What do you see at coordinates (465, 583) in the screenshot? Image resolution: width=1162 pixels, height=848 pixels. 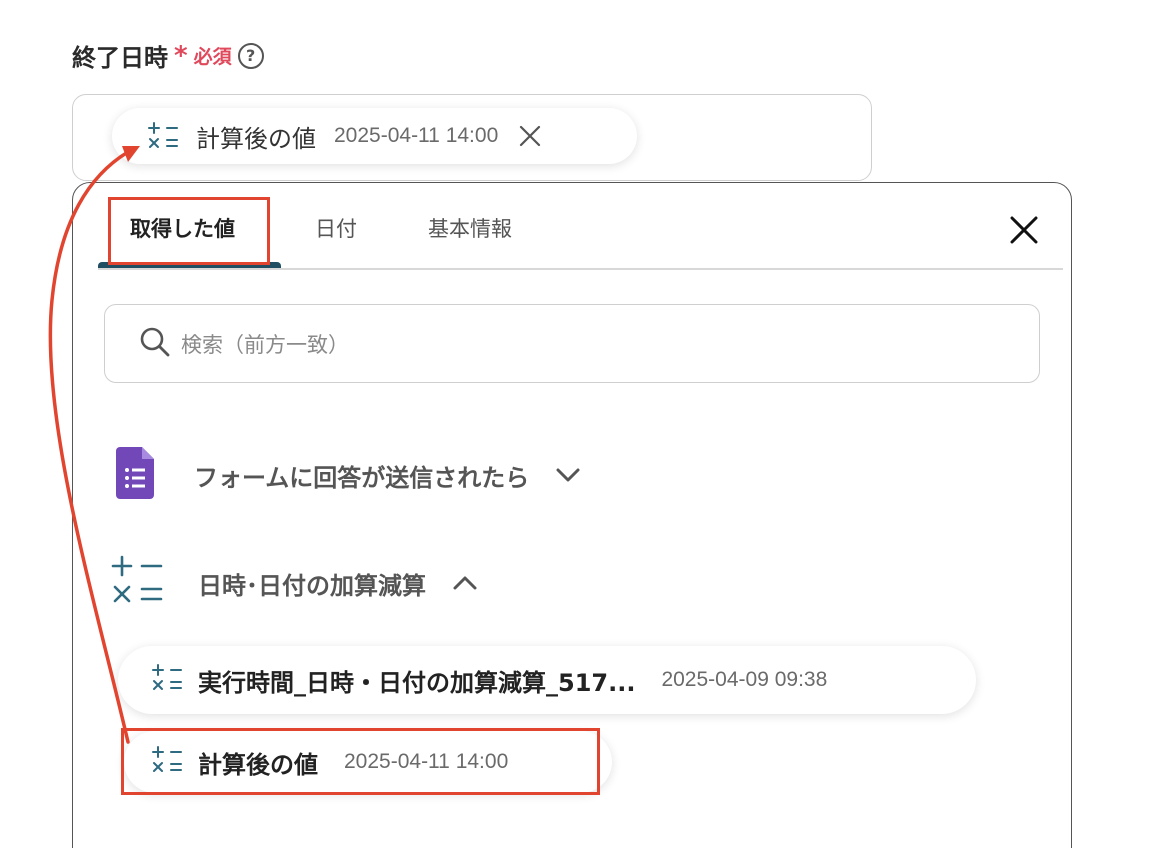 I see `chevron-up-icon` at bounding box center [465, 583].